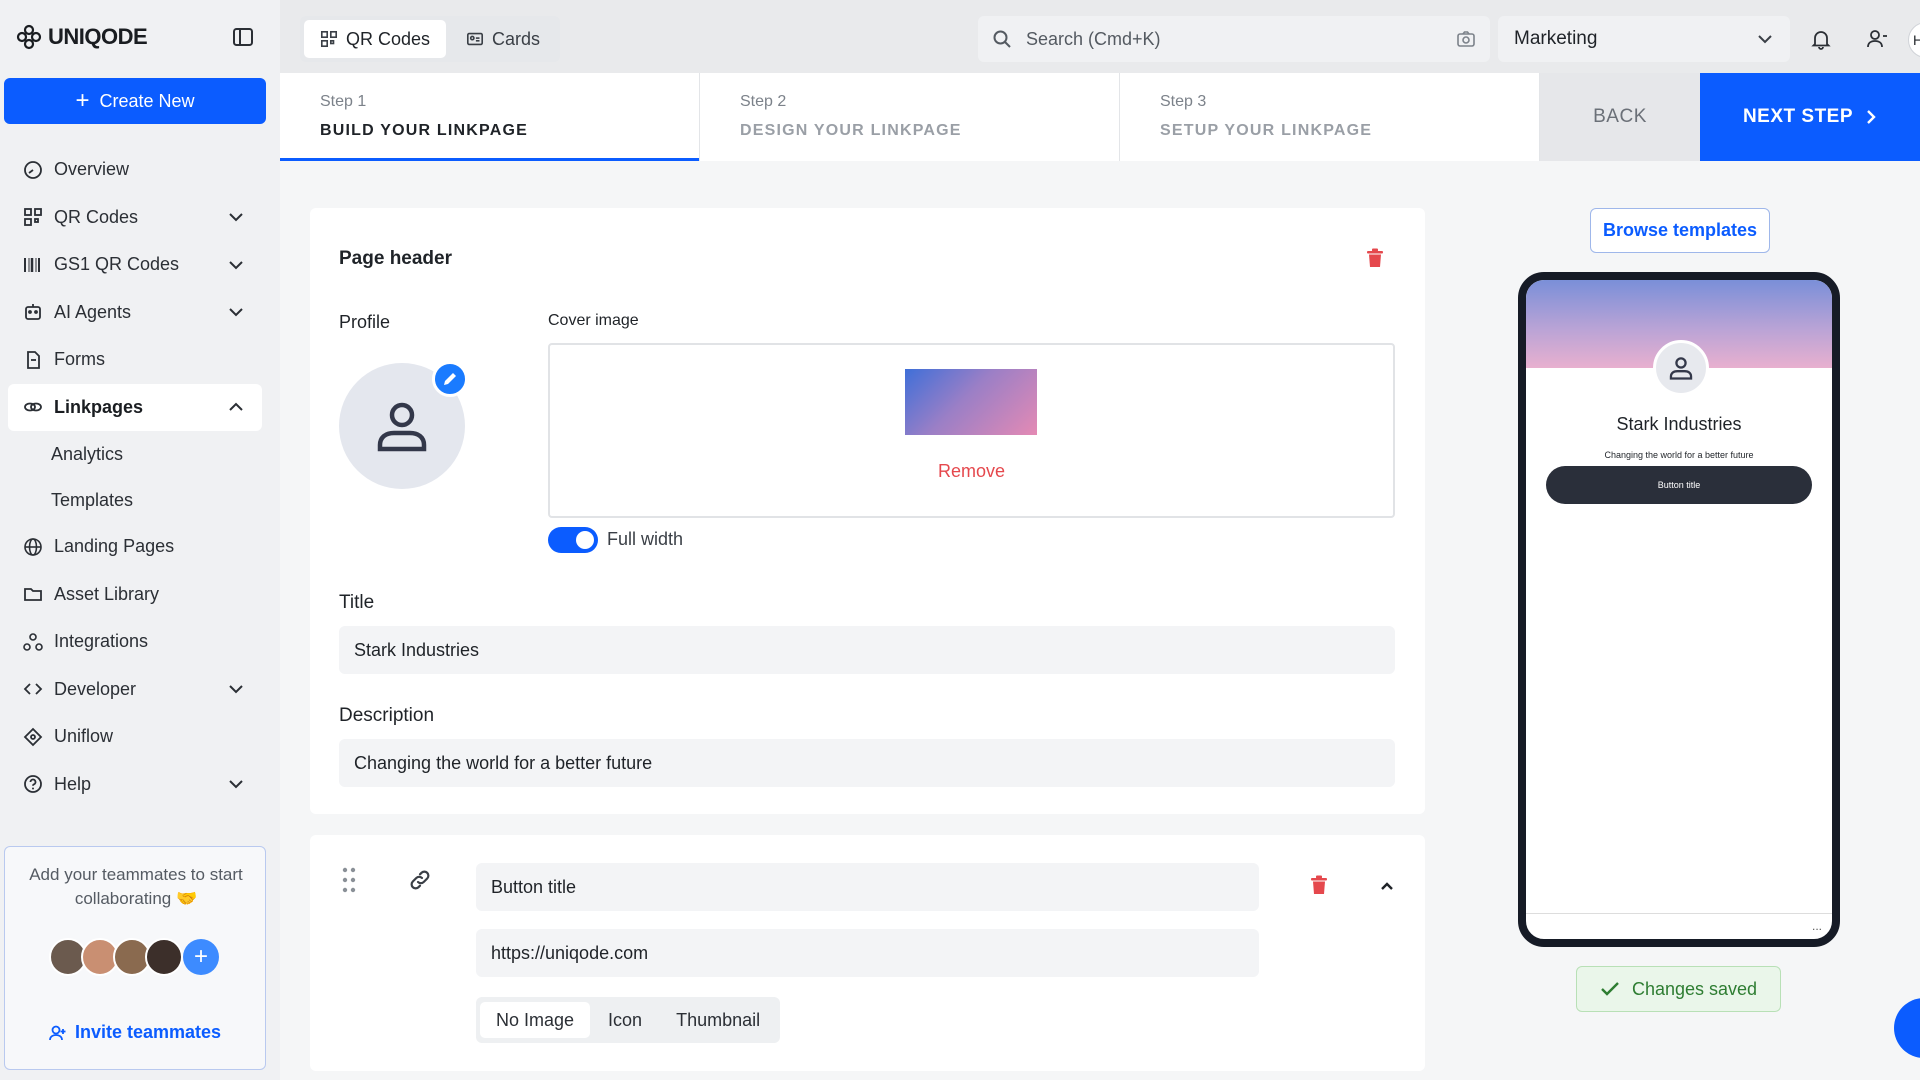 The image size is (1920, 1080). Describe the element at coordinates (33, 360) in the screenshot. I see `form-icon` at that location.